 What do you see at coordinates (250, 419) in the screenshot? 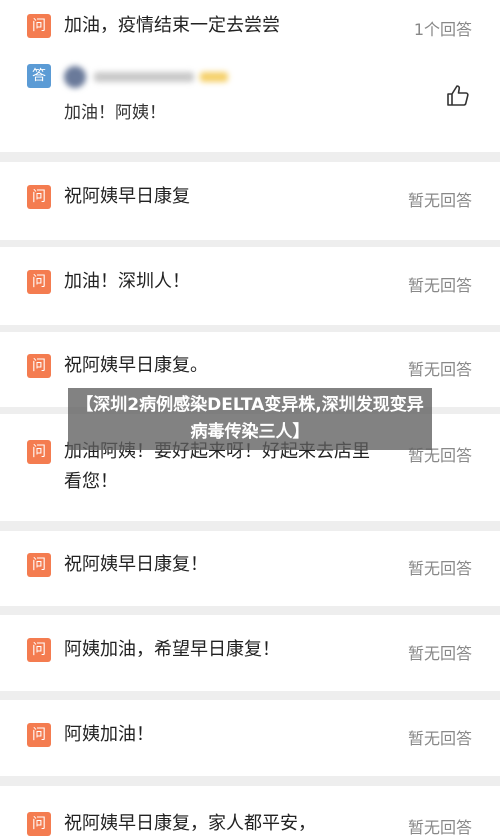
I see `news-title-banner: 【深圳2病例感染DELTA变异株,深圳发现变异病毒传染三人】` at bounding box center [250, 419].